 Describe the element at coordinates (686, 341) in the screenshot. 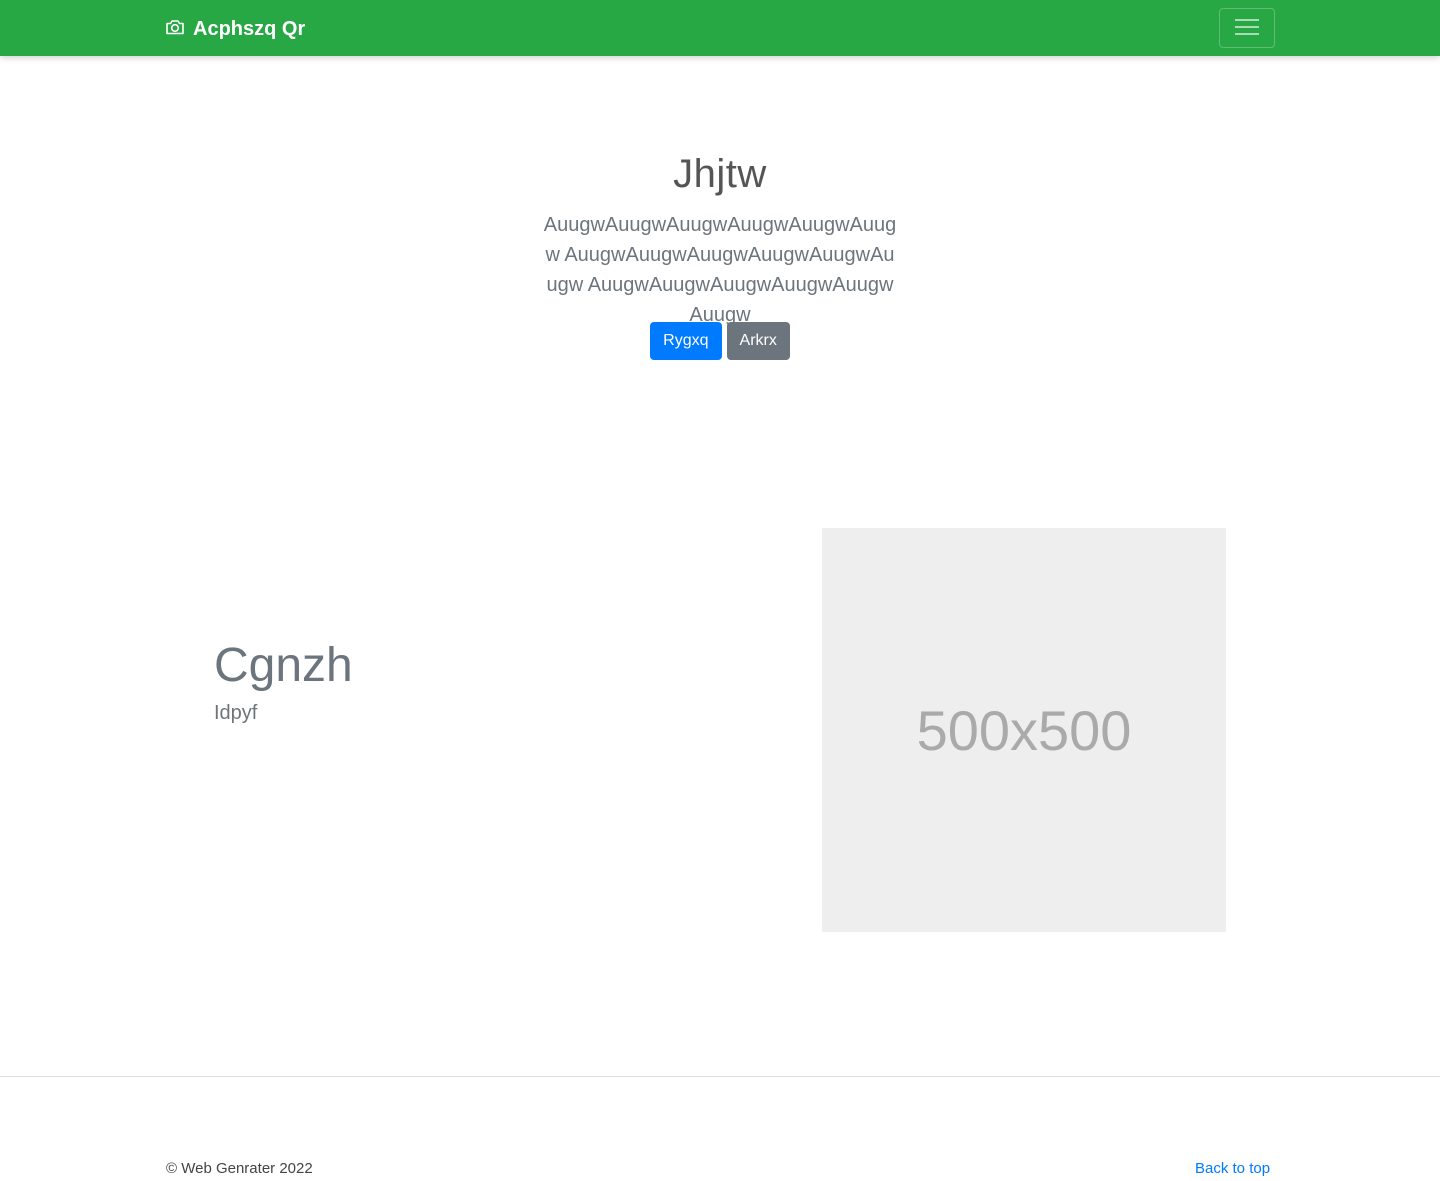

I see `hero-primary-button: Rygxq` at that location.